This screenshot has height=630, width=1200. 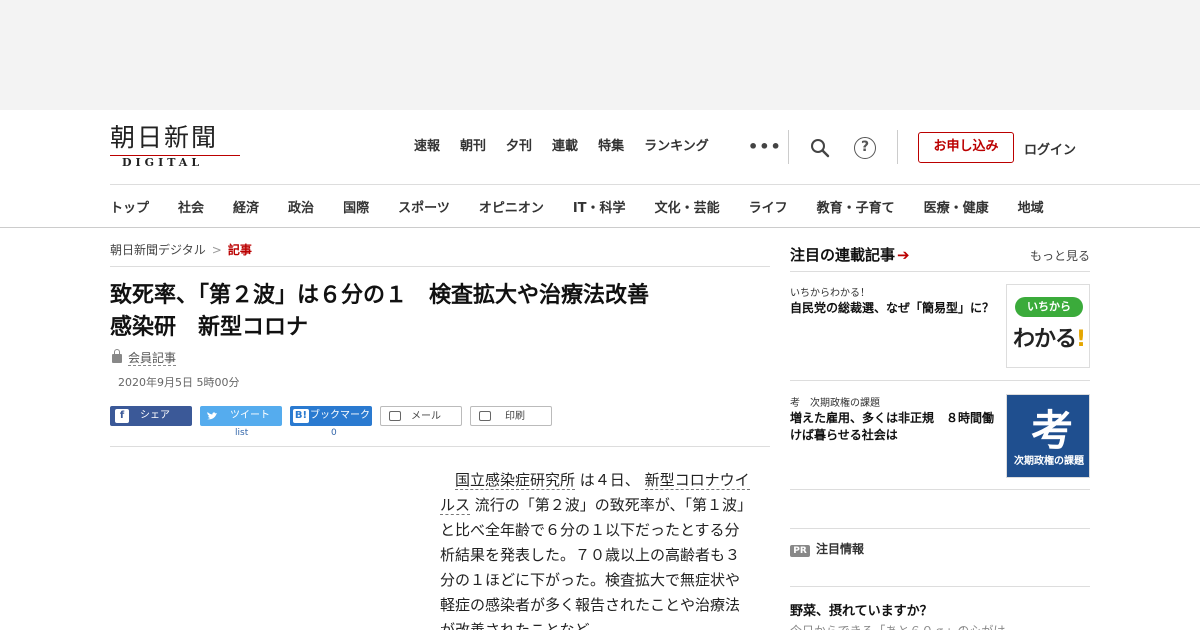 I want to click on cat-economy: 経済, so click(x=246, y=206).